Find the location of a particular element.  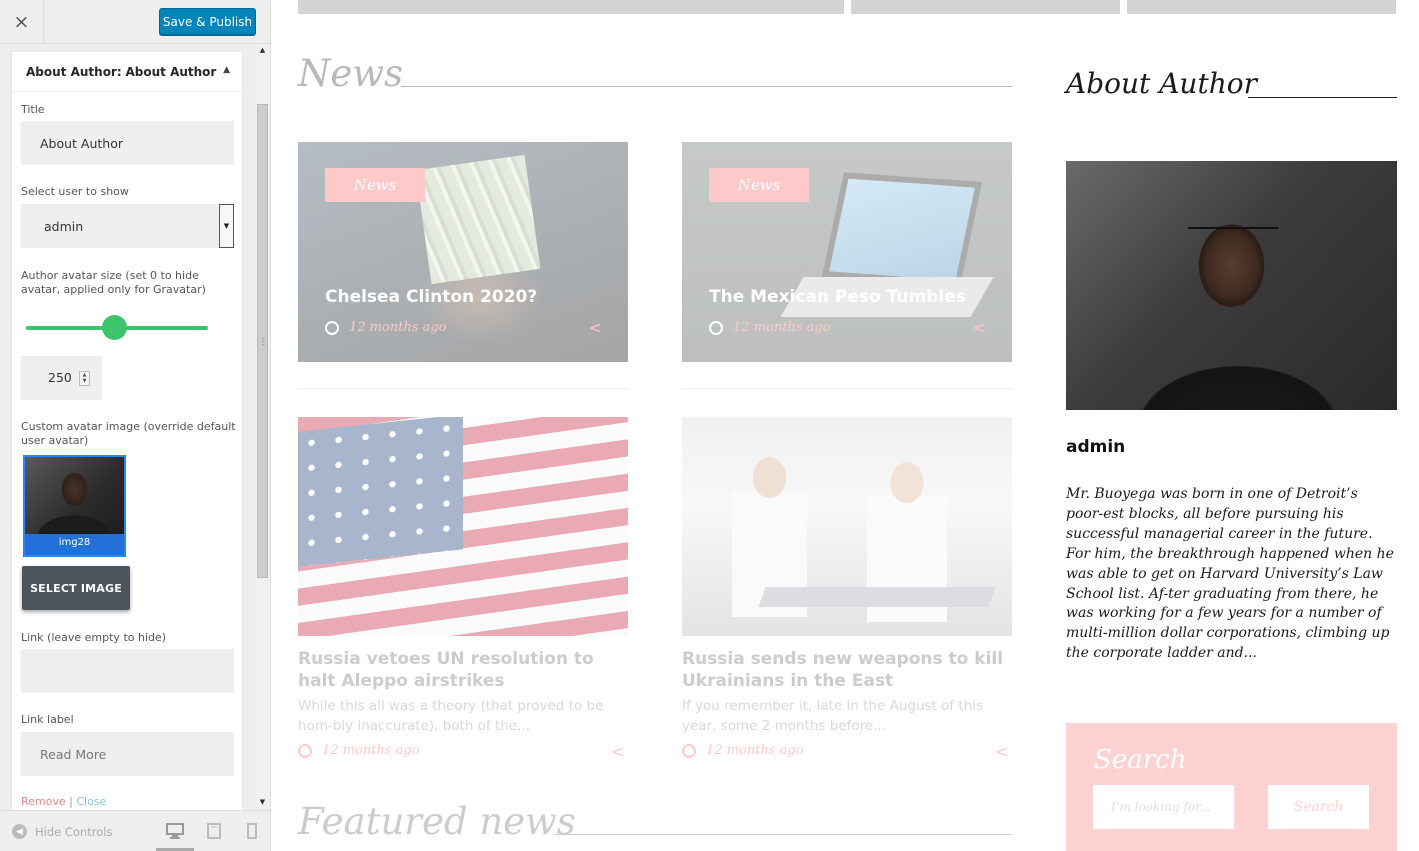

hide-controls-label: Hide Controls is located at coordinates (74, 831).